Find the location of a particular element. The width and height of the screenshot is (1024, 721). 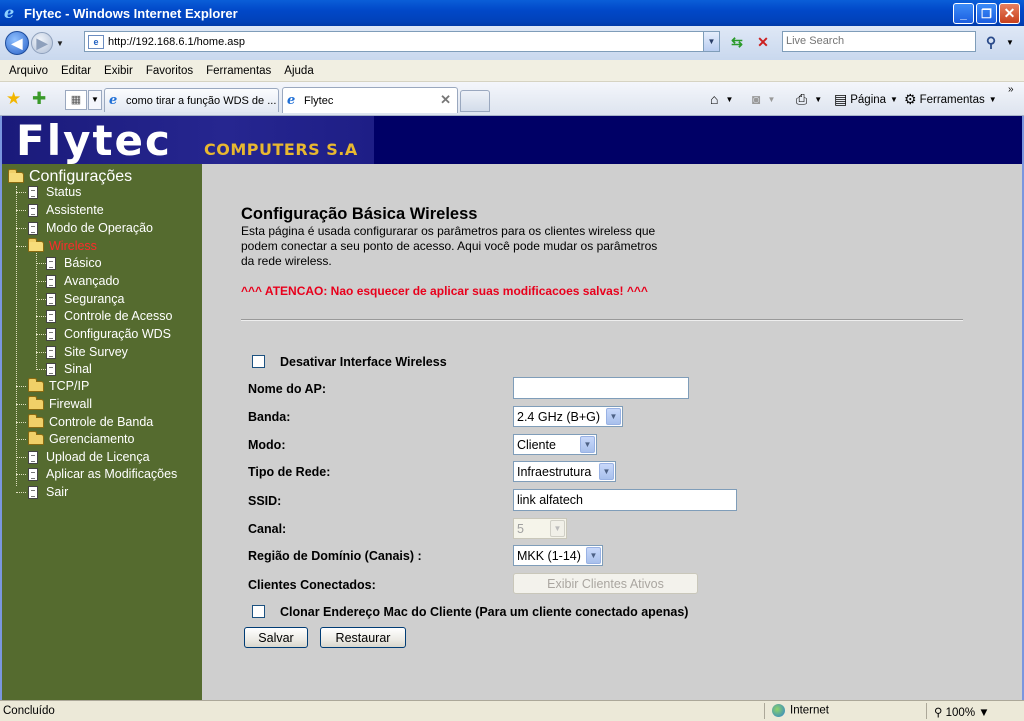

url-input is located at coordinates (403, 41).